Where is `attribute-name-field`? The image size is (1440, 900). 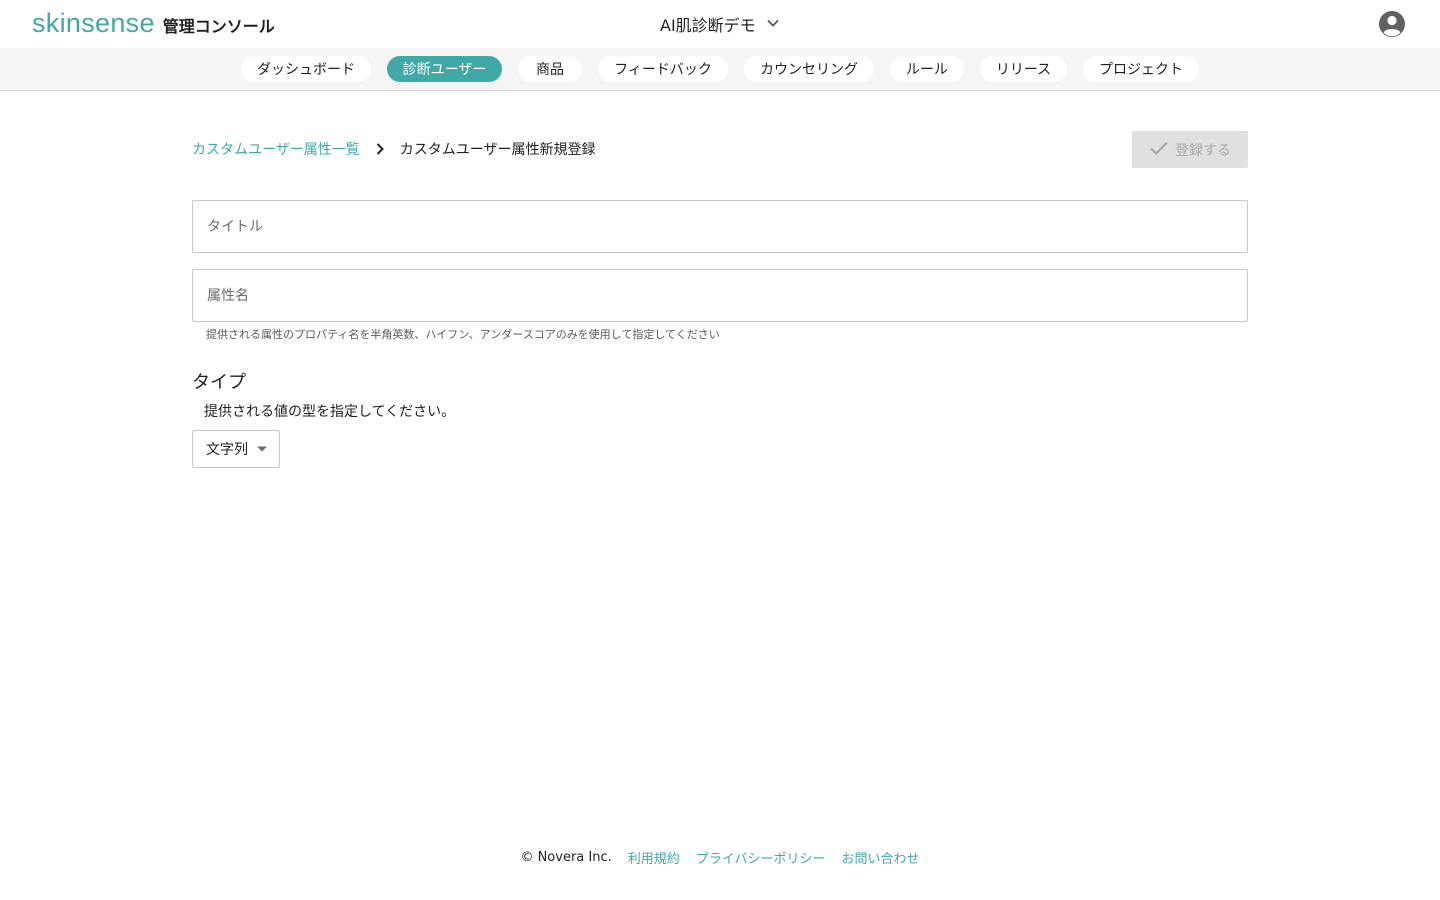 attribute-name-field is located at coordinates (720, 295).